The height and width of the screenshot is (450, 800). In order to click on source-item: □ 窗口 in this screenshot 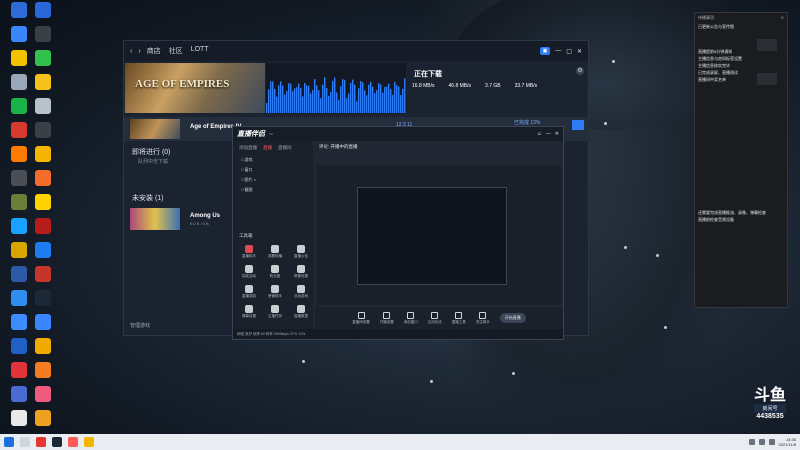, I will do `click(273, 170)`.